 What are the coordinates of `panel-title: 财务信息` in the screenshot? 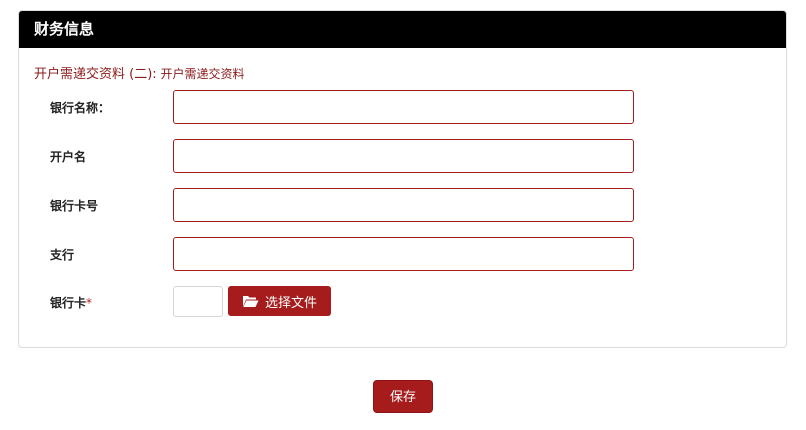 It's located at (402, 29).